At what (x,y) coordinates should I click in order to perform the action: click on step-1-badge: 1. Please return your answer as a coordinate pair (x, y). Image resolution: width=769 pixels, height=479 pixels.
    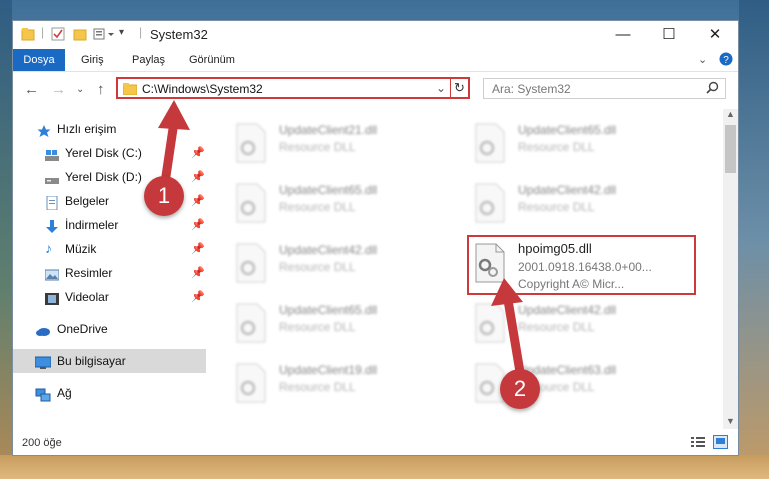
    Looking at the image, I should click on (164, 196).